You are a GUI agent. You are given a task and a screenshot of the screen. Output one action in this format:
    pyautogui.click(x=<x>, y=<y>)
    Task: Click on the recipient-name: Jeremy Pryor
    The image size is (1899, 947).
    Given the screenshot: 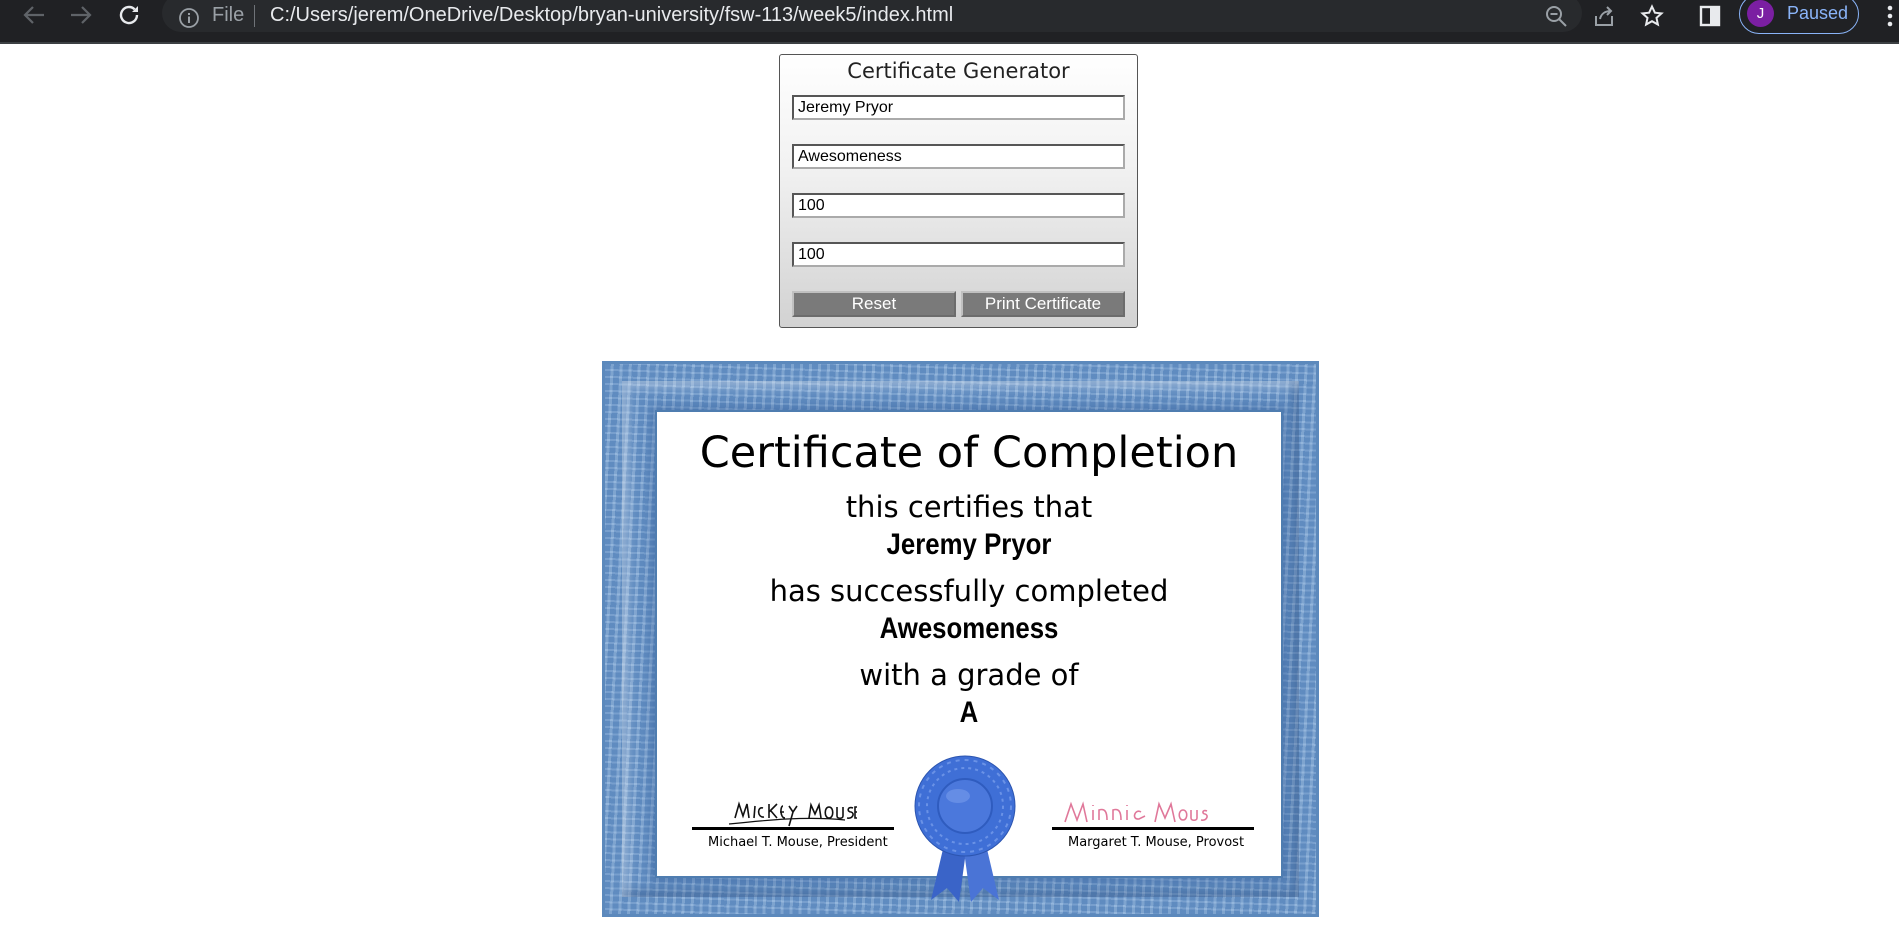 What is the action you would take?
    pyautogui.click(x=969, y=544)
    